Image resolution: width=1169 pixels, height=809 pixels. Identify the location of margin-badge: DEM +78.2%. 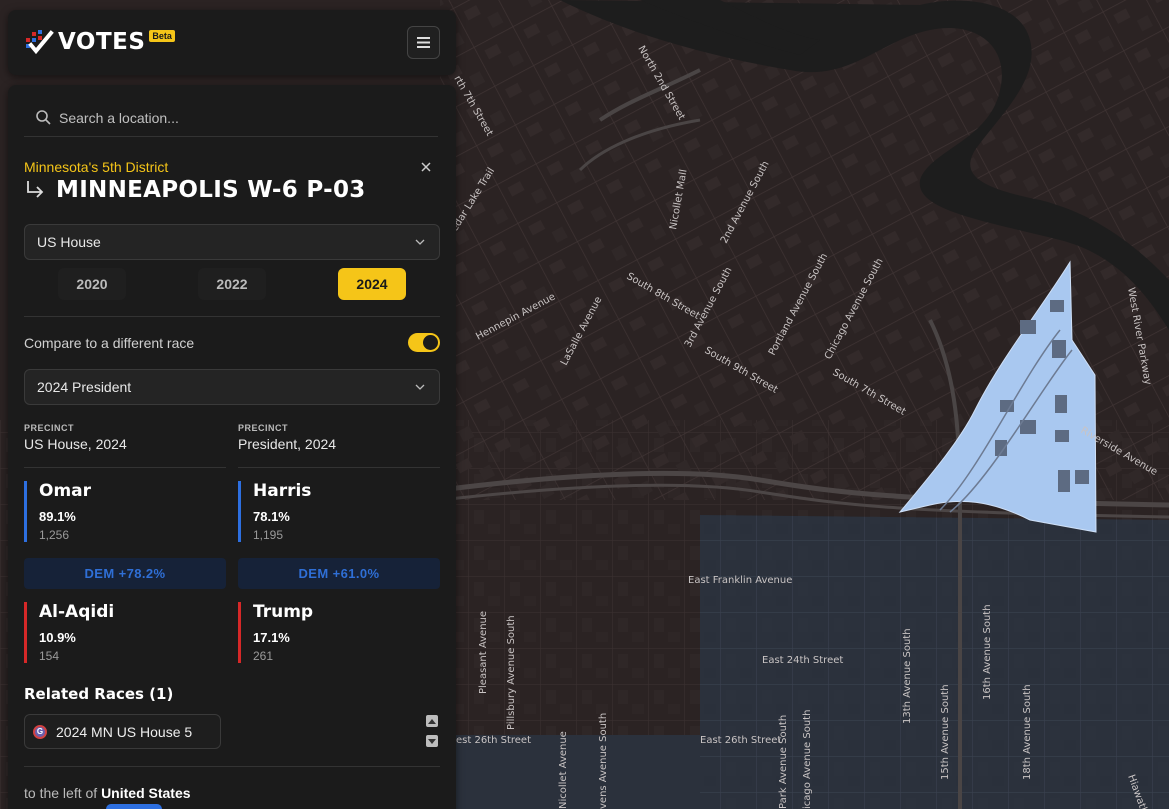
(125, 573).